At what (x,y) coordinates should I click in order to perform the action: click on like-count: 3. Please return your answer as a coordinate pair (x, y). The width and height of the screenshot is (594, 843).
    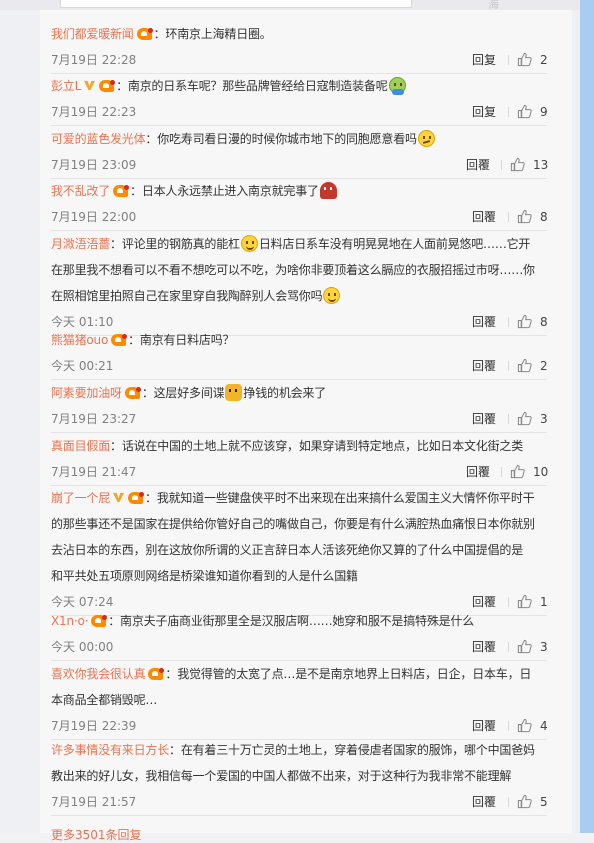
    Looking at the image, I should click on (544, 419).